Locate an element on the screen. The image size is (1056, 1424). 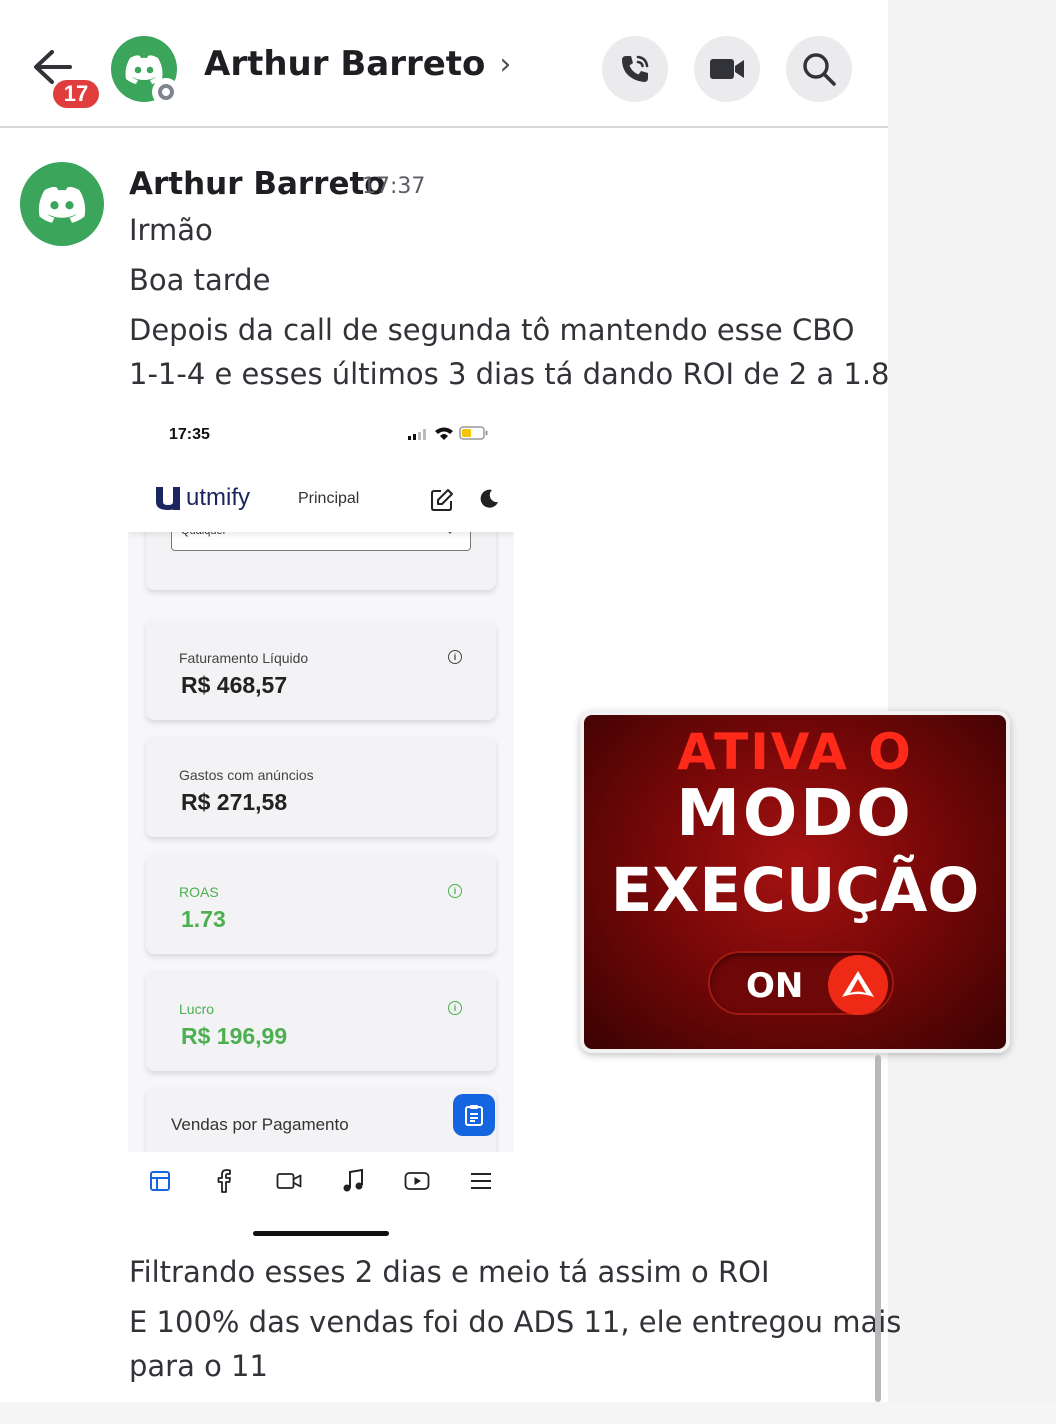
message-author: Arthur Barreto is located at coordinates (257, 184).